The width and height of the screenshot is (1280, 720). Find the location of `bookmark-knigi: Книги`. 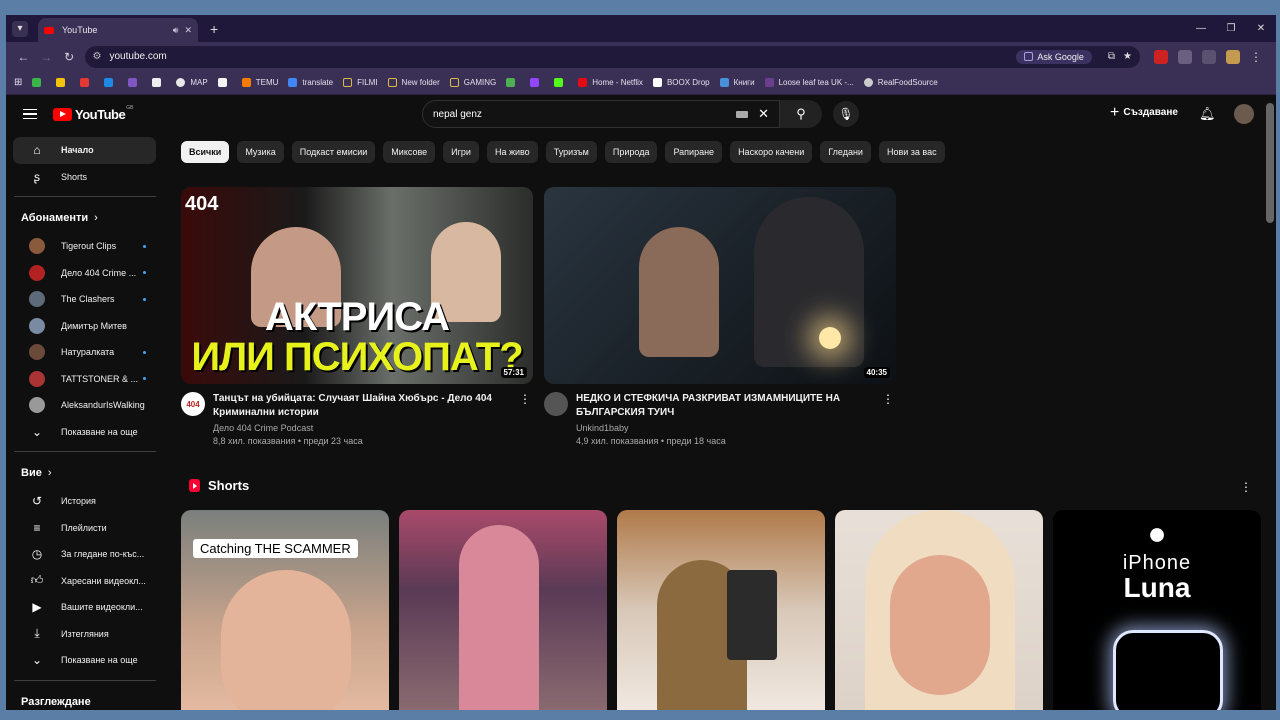

bookmark-knigi: Книги is located at coordinates (737, 82).